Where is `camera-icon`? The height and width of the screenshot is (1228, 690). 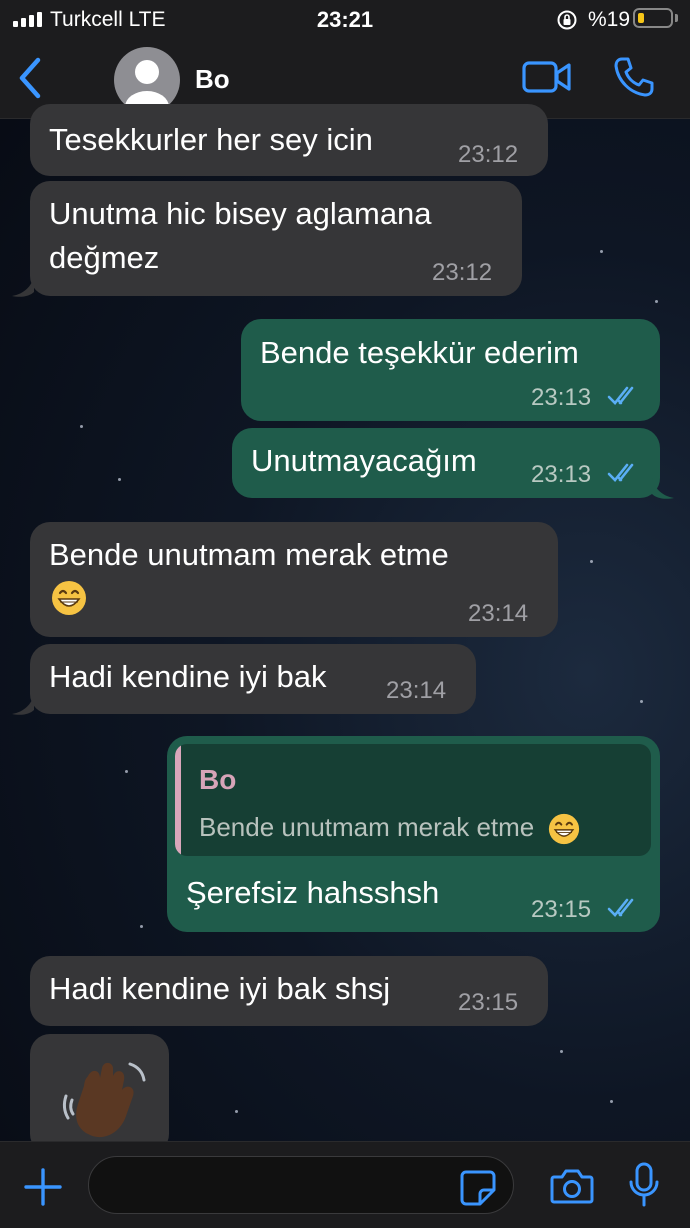 camera-icon is located at coordinates (572, 1186).